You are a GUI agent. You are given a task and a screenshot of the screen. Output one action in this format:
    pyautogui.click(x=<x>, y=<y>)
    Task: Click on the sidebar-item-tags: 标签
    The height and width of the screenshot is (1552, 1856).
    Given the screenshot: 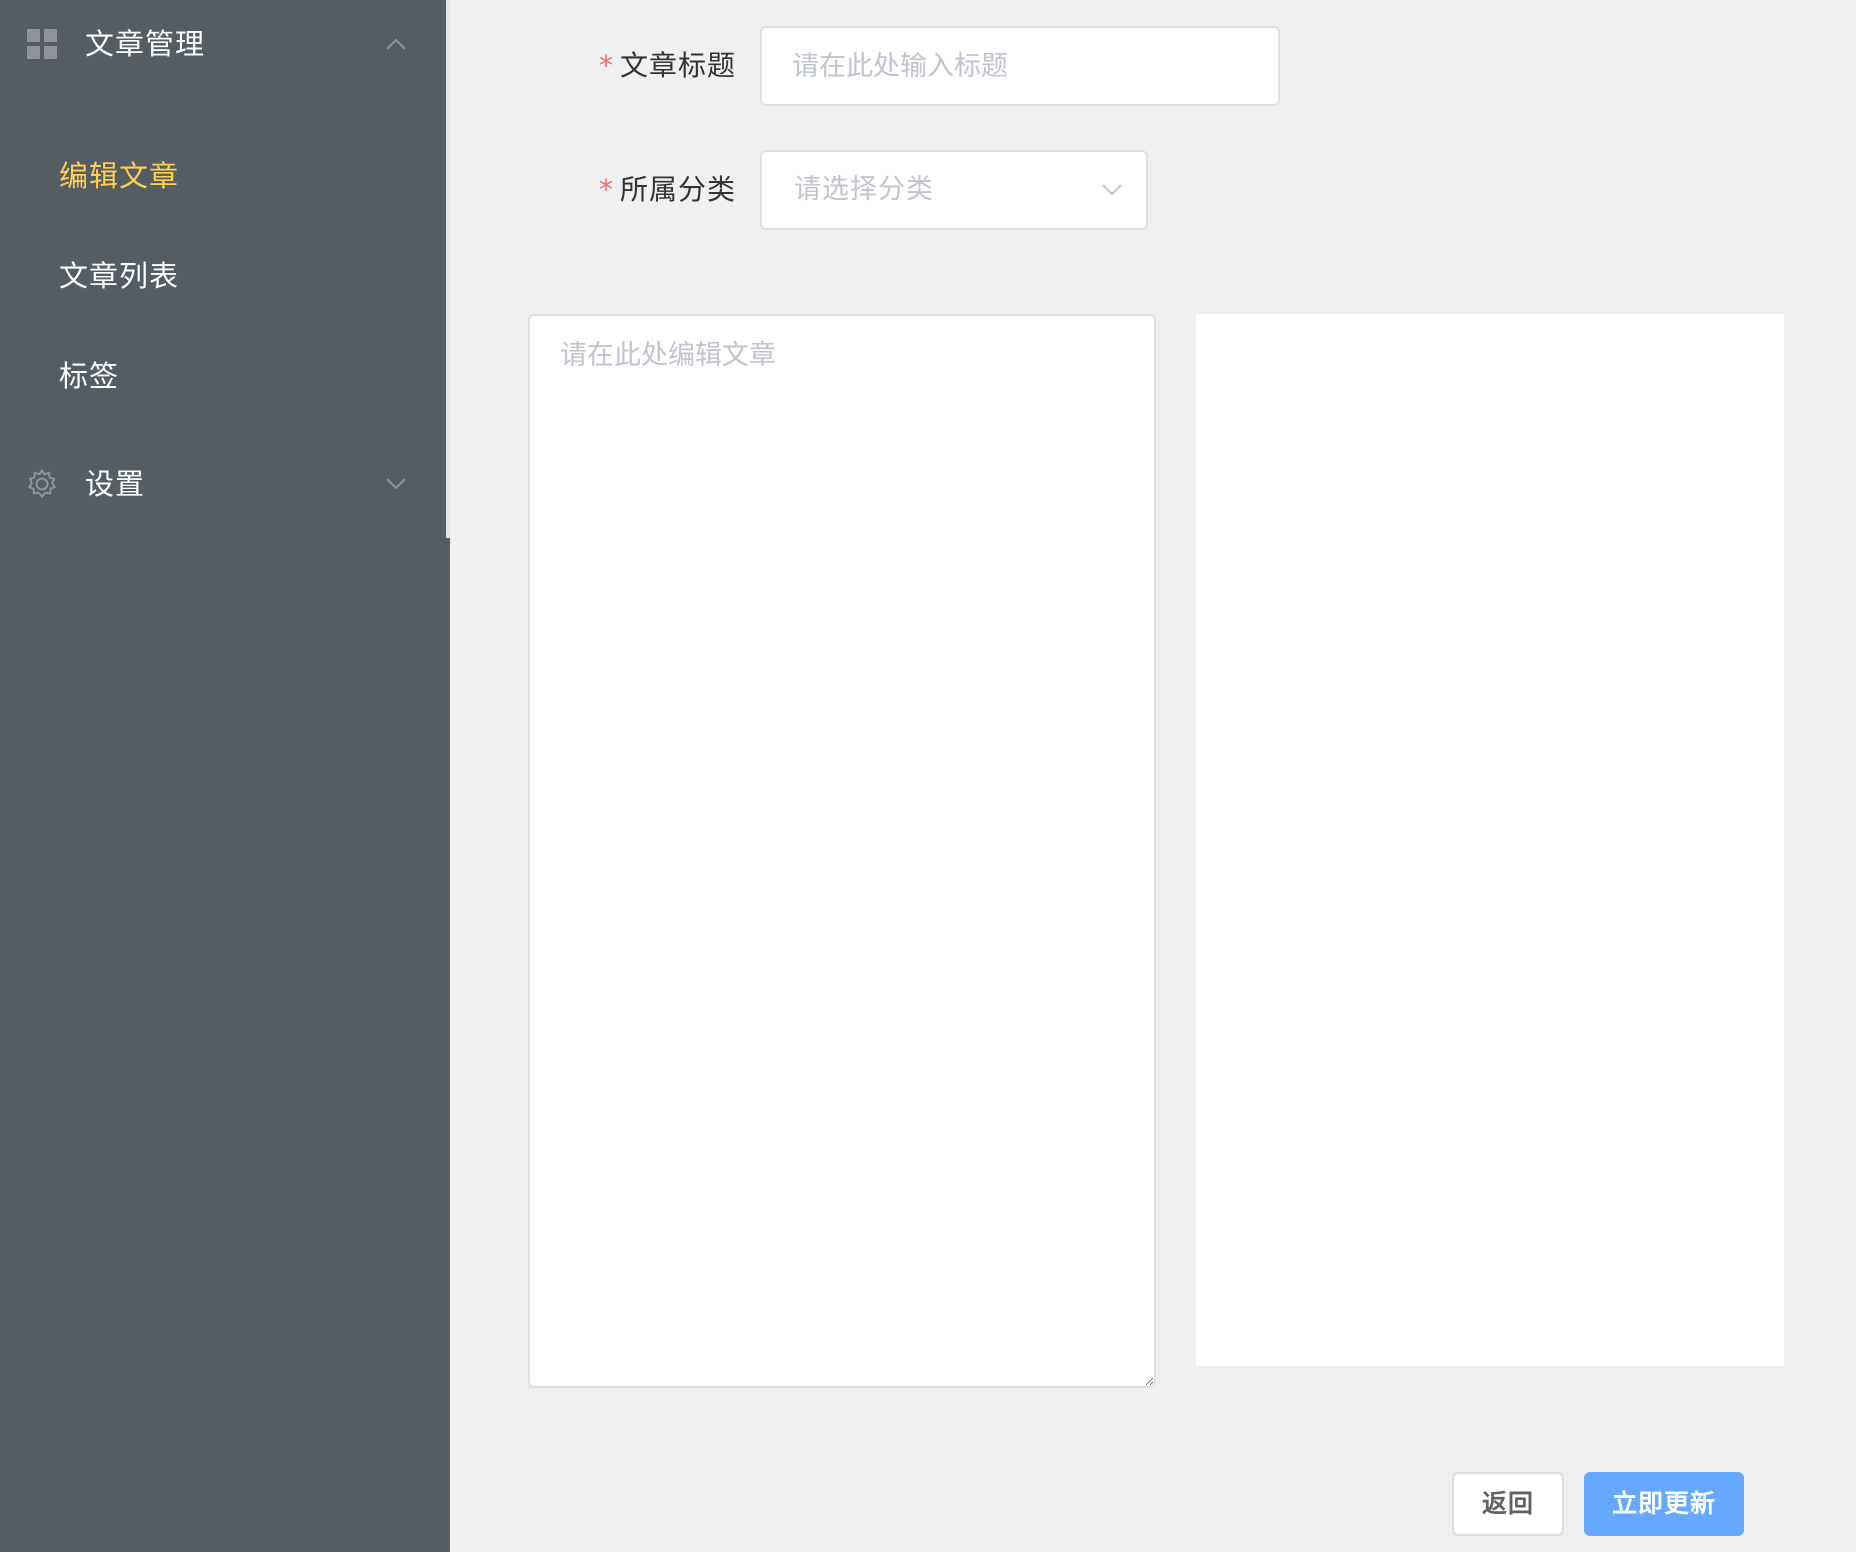 What is the action you would take?
    pyautogui.click(x=223, y=376)
    